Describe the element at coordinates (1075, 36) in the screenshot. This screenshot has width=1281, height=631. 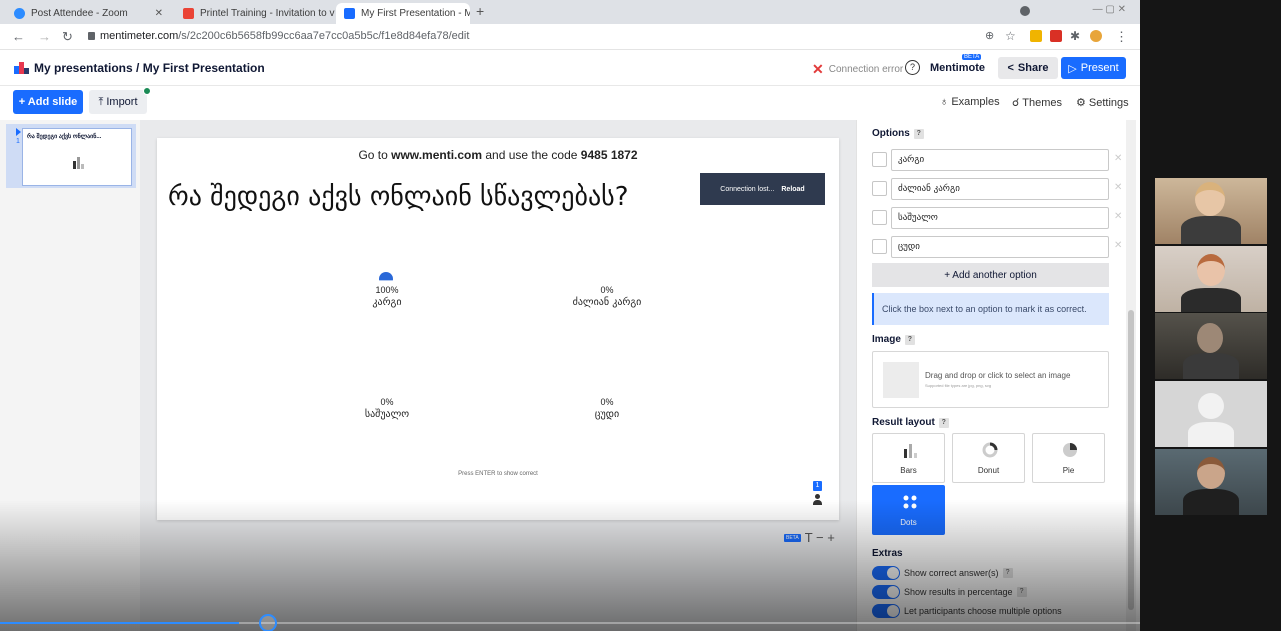
I see `extensions-puzzle-icon: ✱` at that location.